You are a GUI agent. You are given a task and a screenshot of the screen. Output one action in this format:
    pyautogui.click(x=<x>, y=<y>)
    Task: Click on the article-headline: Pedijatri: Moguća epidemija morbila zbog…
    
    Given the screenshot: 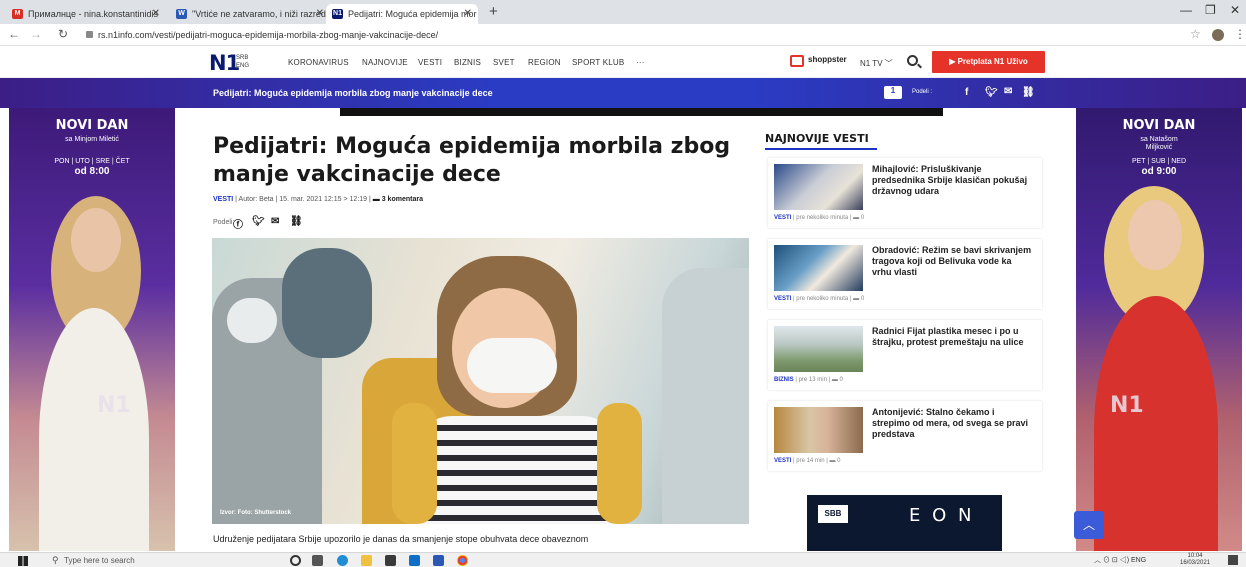 What is the action you would take?
    pyautogui.click(x=472, y=160)
    